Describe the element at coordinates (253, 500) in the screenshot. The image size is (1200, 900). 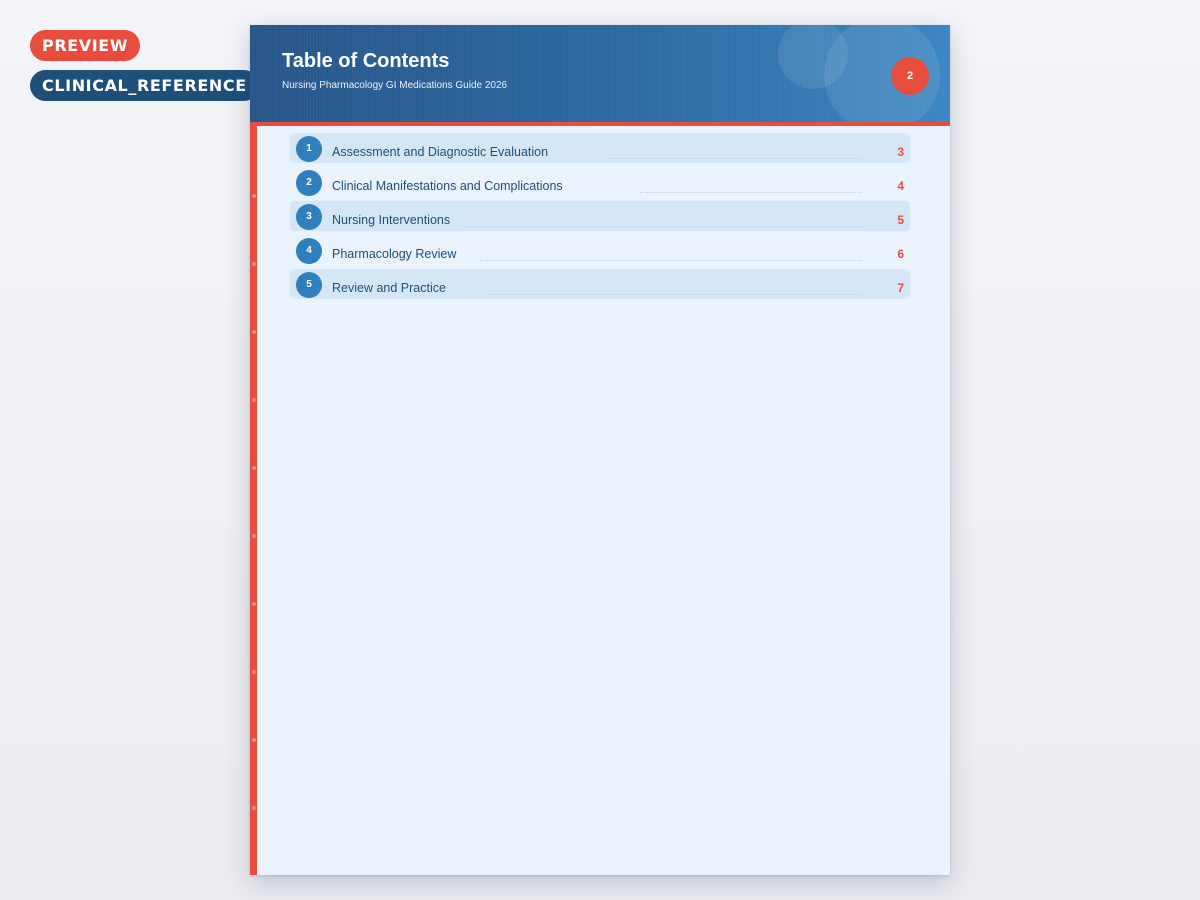
I see `binding-edge` at that location.